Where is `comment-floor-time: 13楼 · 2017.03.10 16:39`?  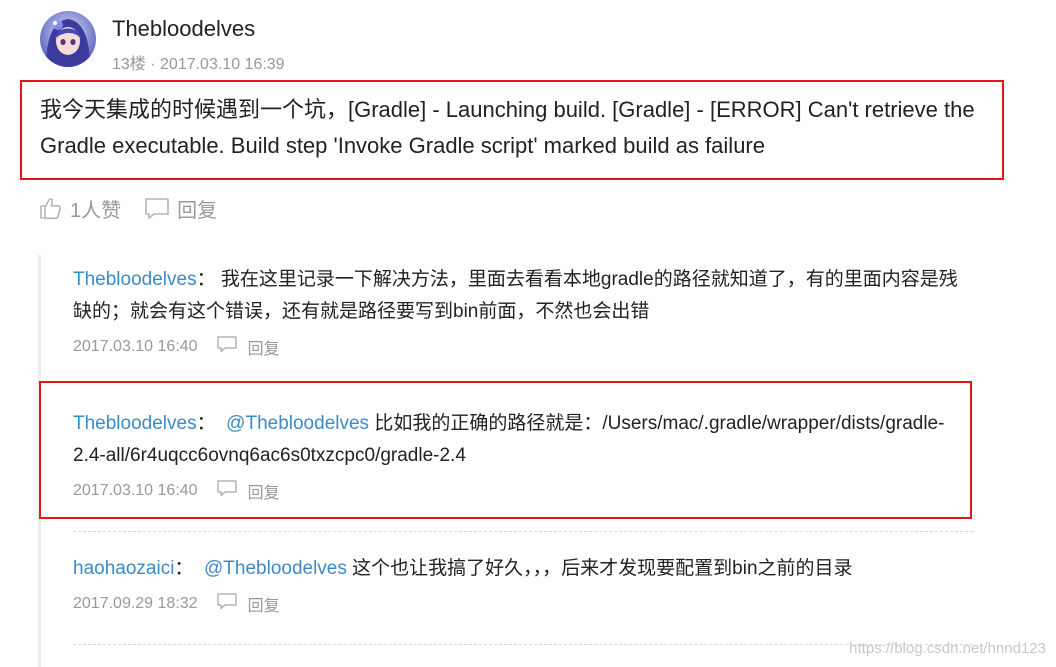 comment-floor-time: 13楼 · 2017.03.10 16:39 is located at coordinates (198, 64).